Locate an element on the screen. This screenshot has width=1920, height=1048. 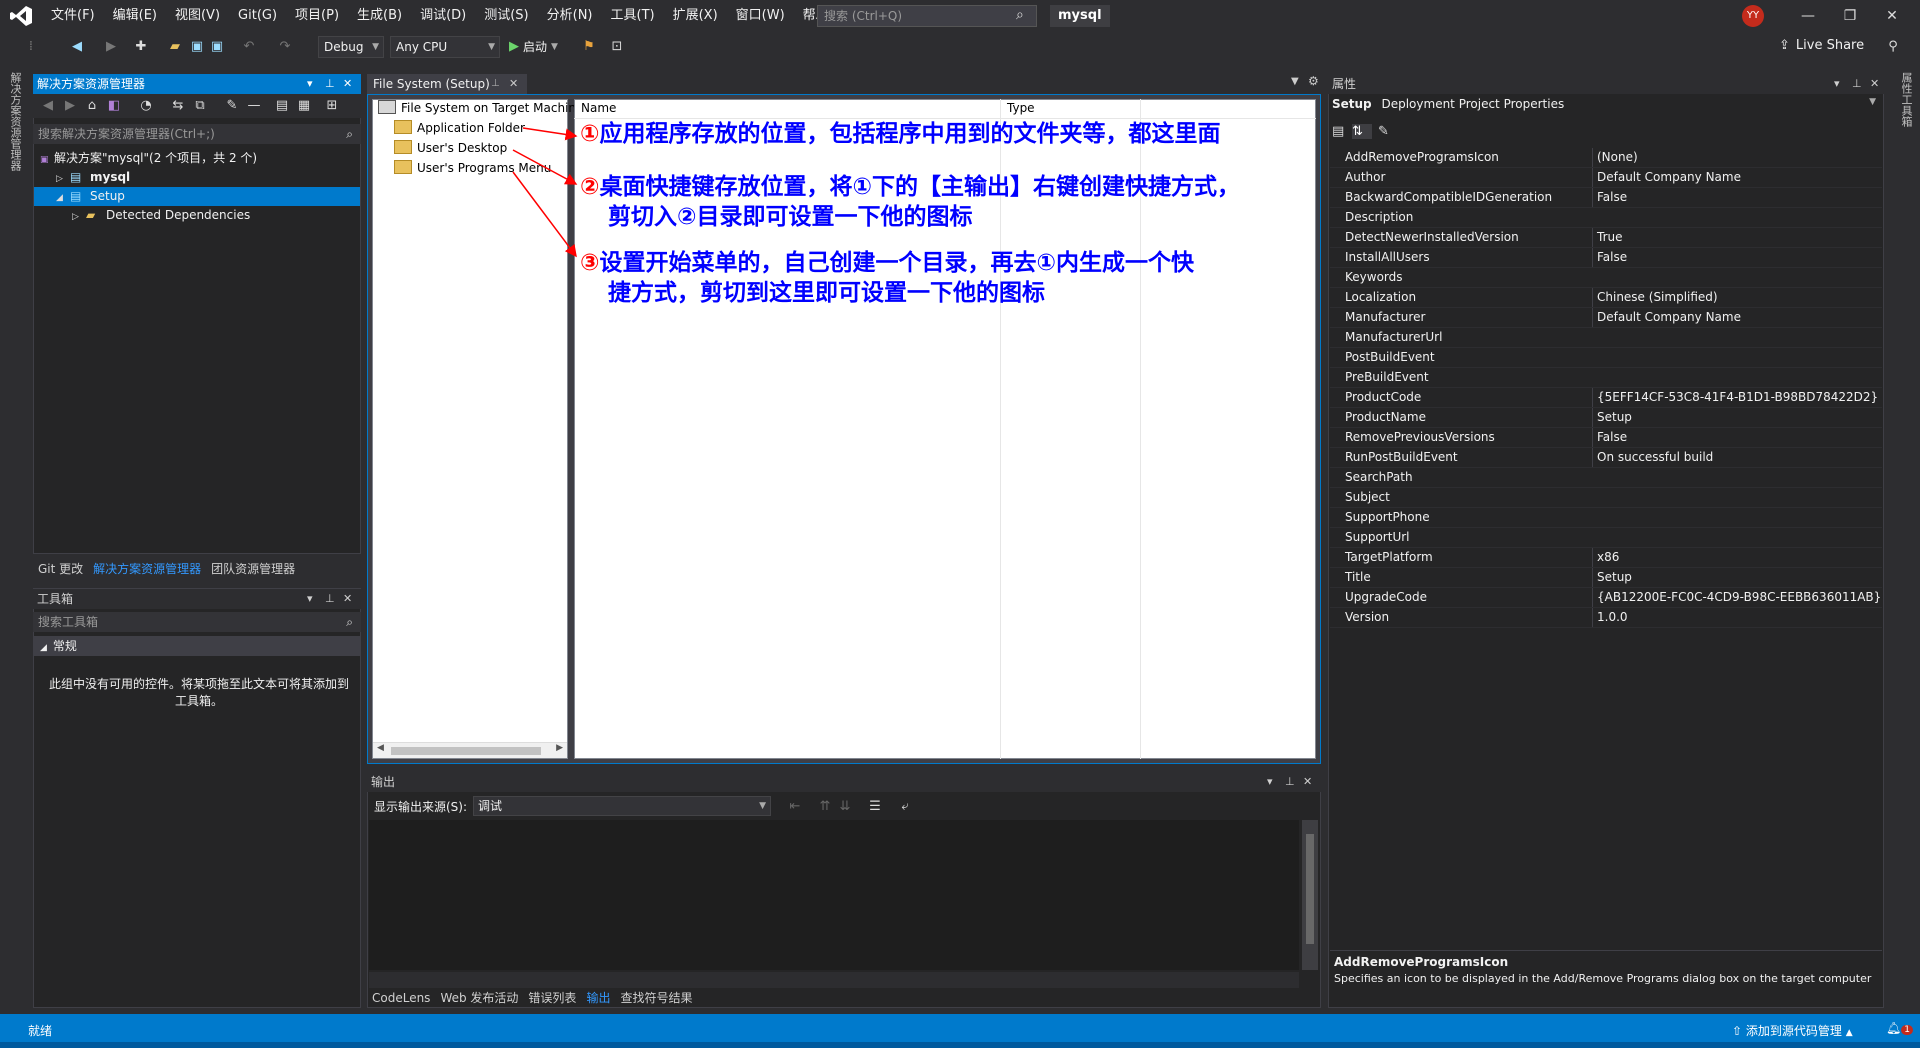
feedback-icon: ⚲ is located at coordinates (1893, 47).